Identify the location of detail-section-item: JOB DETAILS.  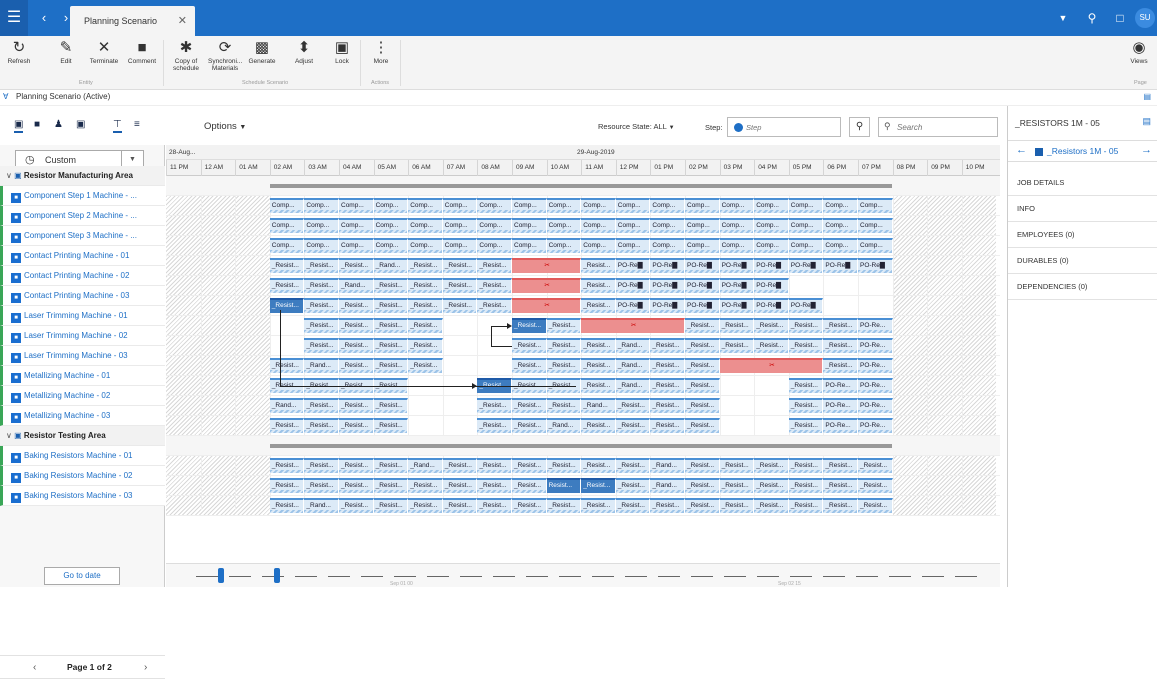
(1082, 183).